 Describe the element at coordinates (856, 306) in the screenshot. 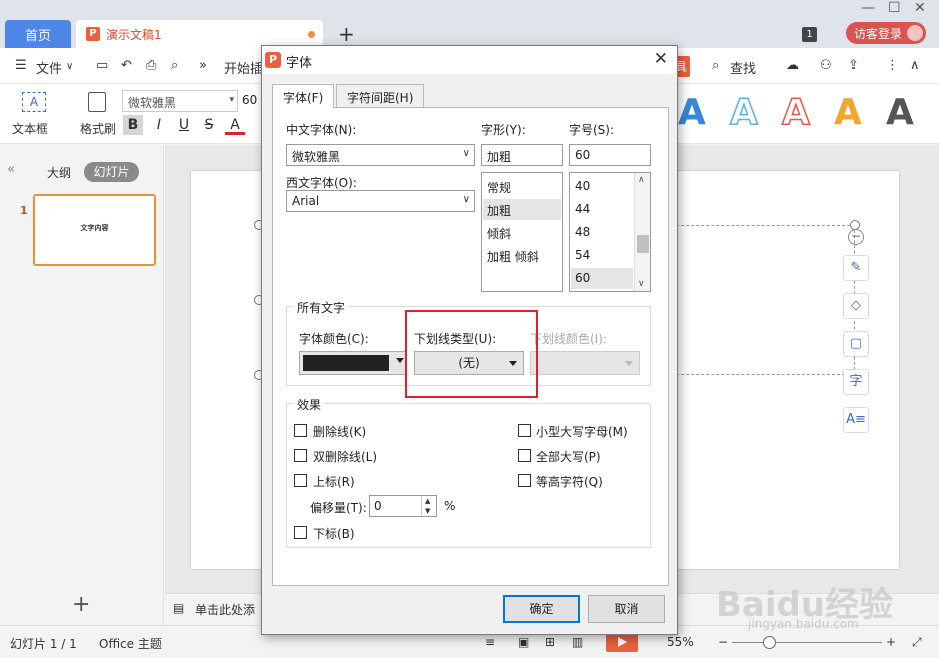

I see `fill-icon: ◇` at that location.